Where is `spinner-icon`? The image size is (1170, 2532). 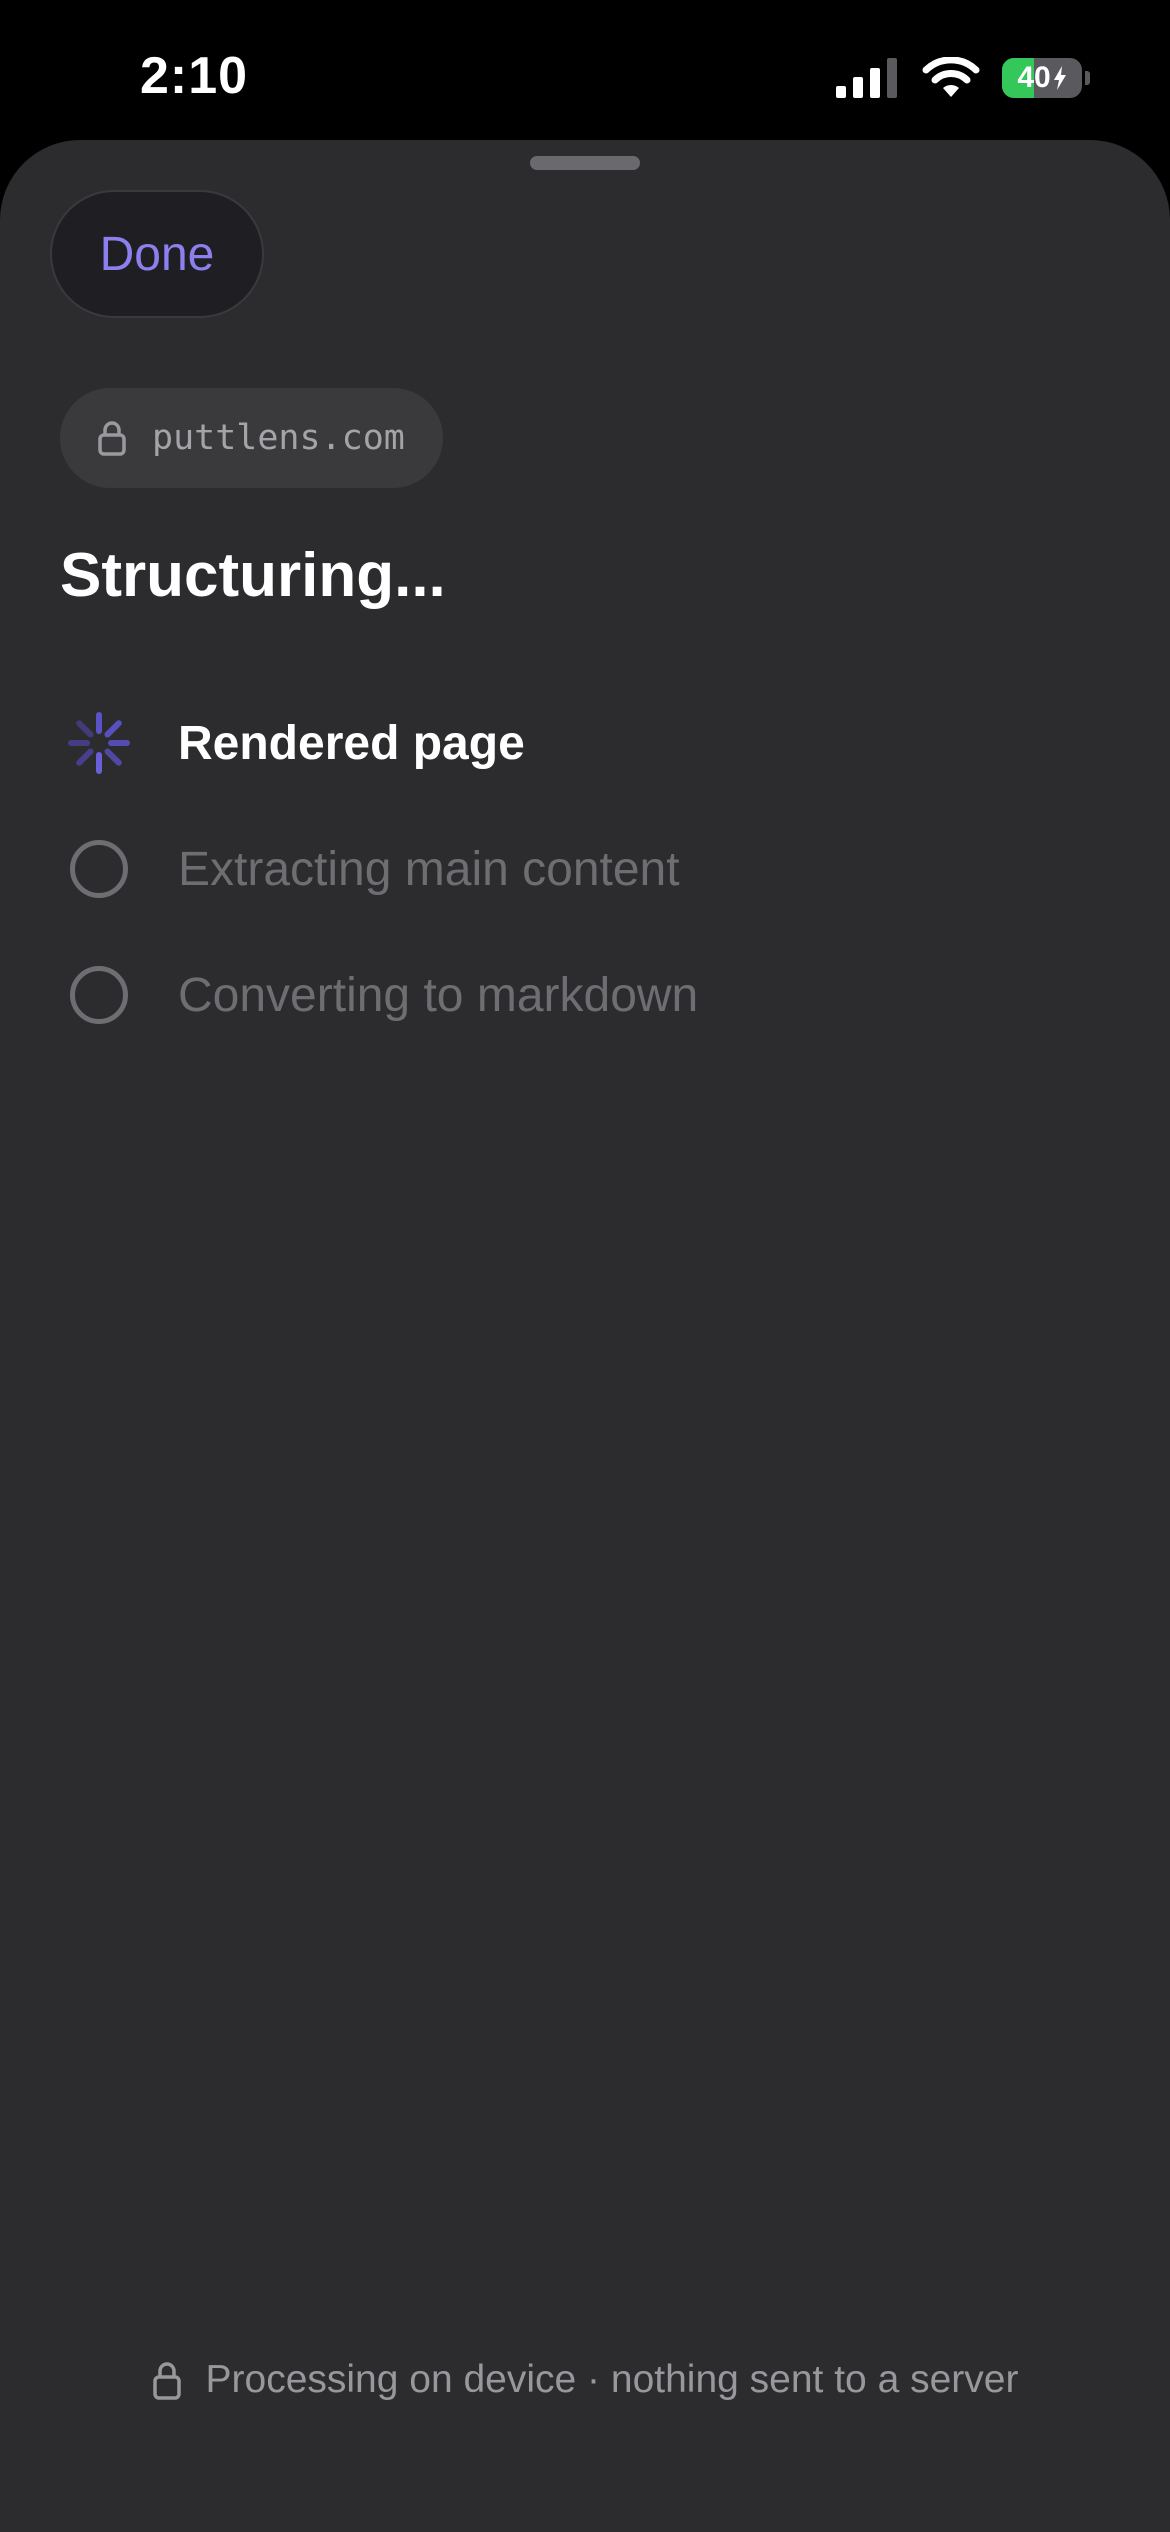
spinner-icon is located at coordinates (99, 743).